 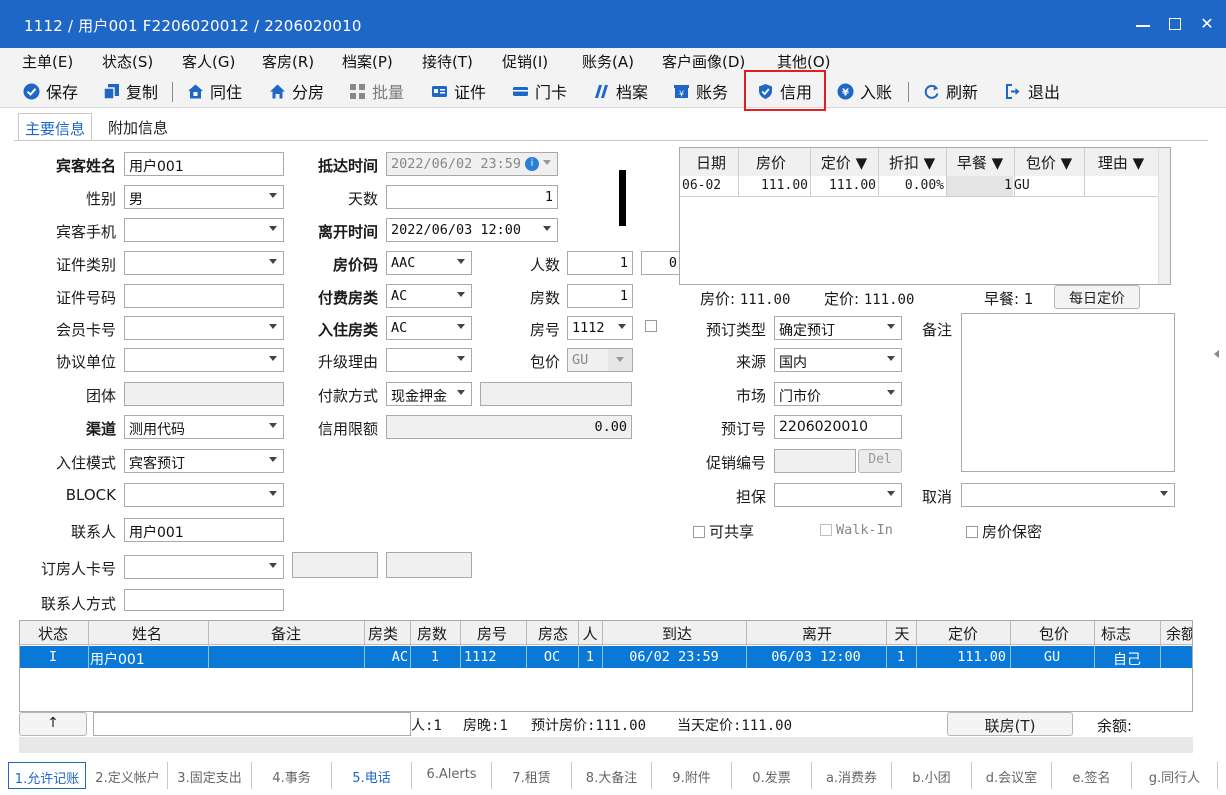 What do you see at coordinates (864, 91) in the screenshot?
I see `post-button: ¥ 入账` at bounding box center [864, 91].